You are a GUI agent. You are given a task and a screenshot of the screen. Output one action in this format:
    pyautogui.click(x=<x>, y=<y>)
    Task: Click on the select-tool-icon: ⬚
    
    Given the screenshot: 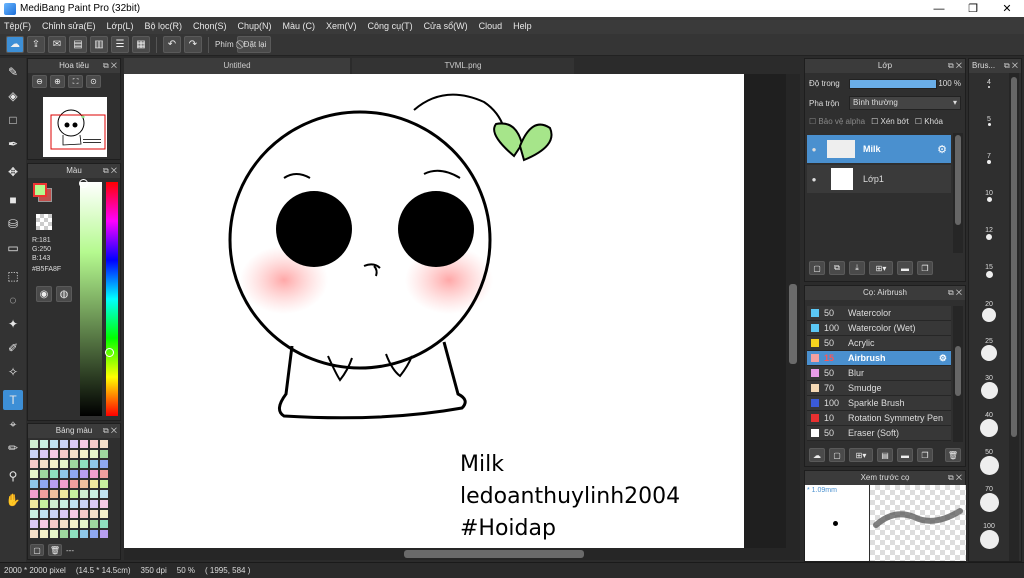 What is the action you would take?
    pyautogui.click(x=13, y=276)
    